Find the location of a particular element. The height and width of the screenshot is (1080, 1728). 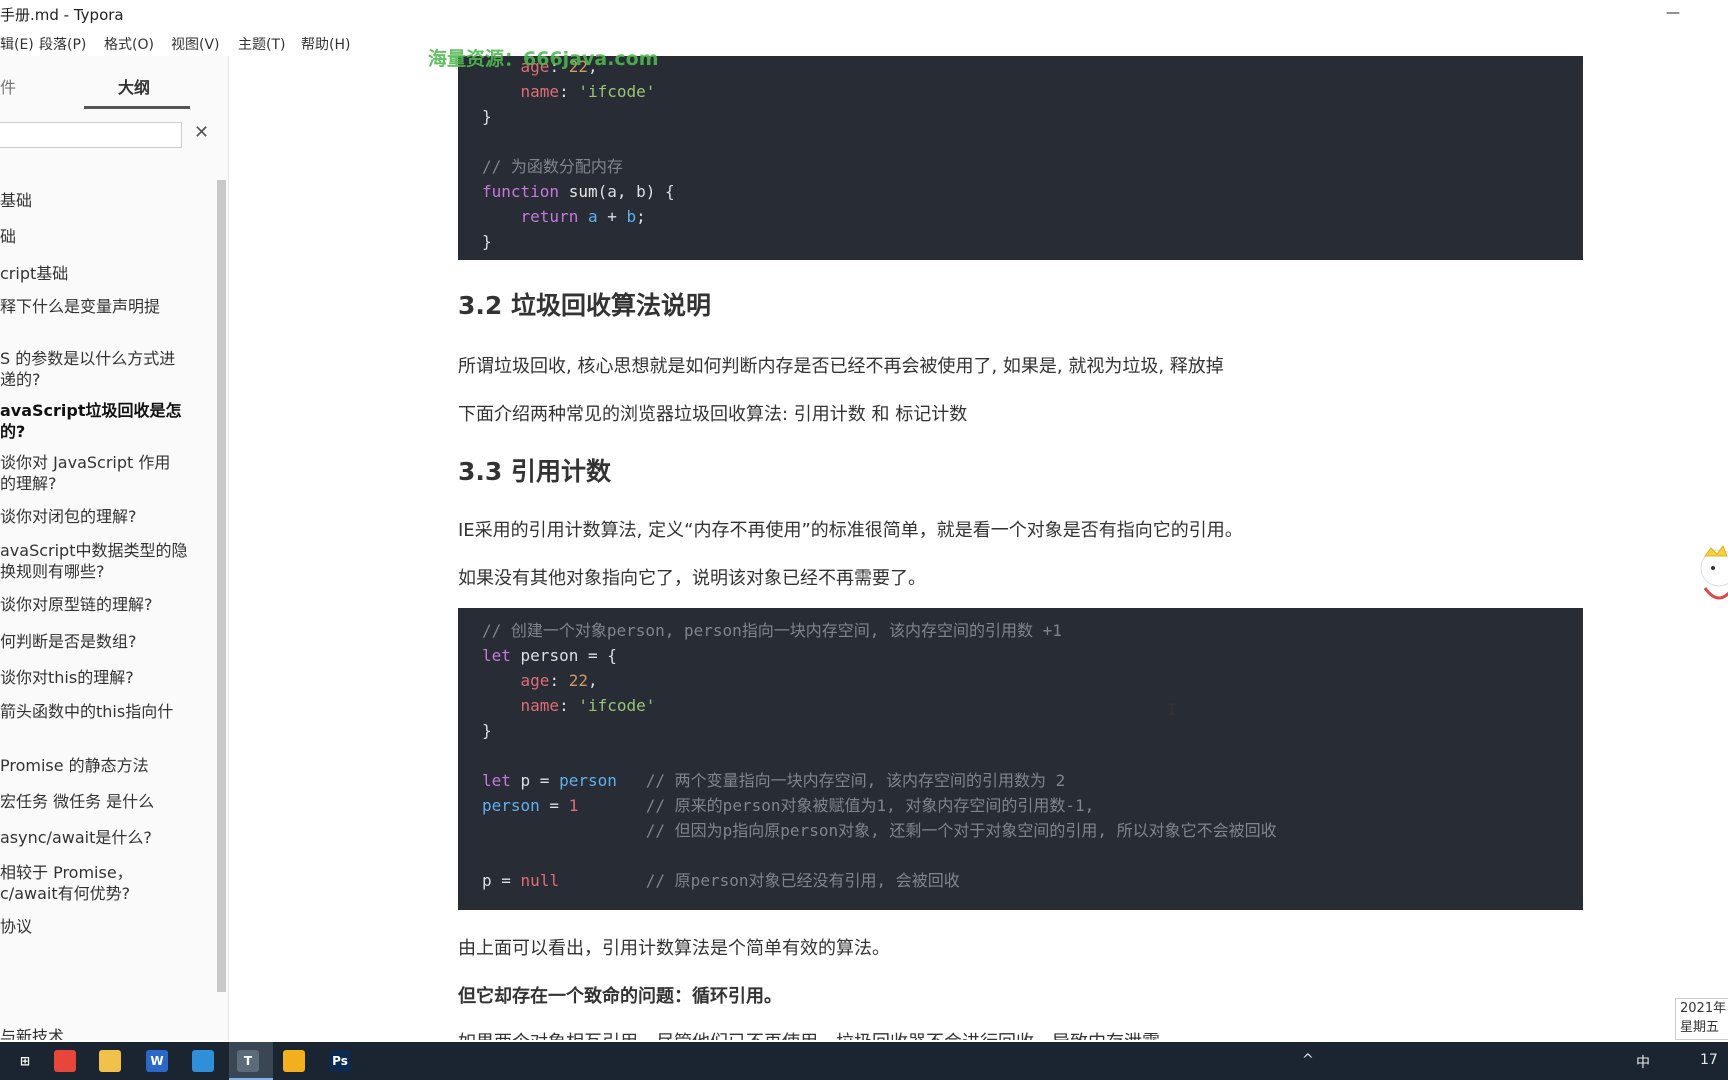

photoshop-icon: Ps is located at coordinates (340, 1061).